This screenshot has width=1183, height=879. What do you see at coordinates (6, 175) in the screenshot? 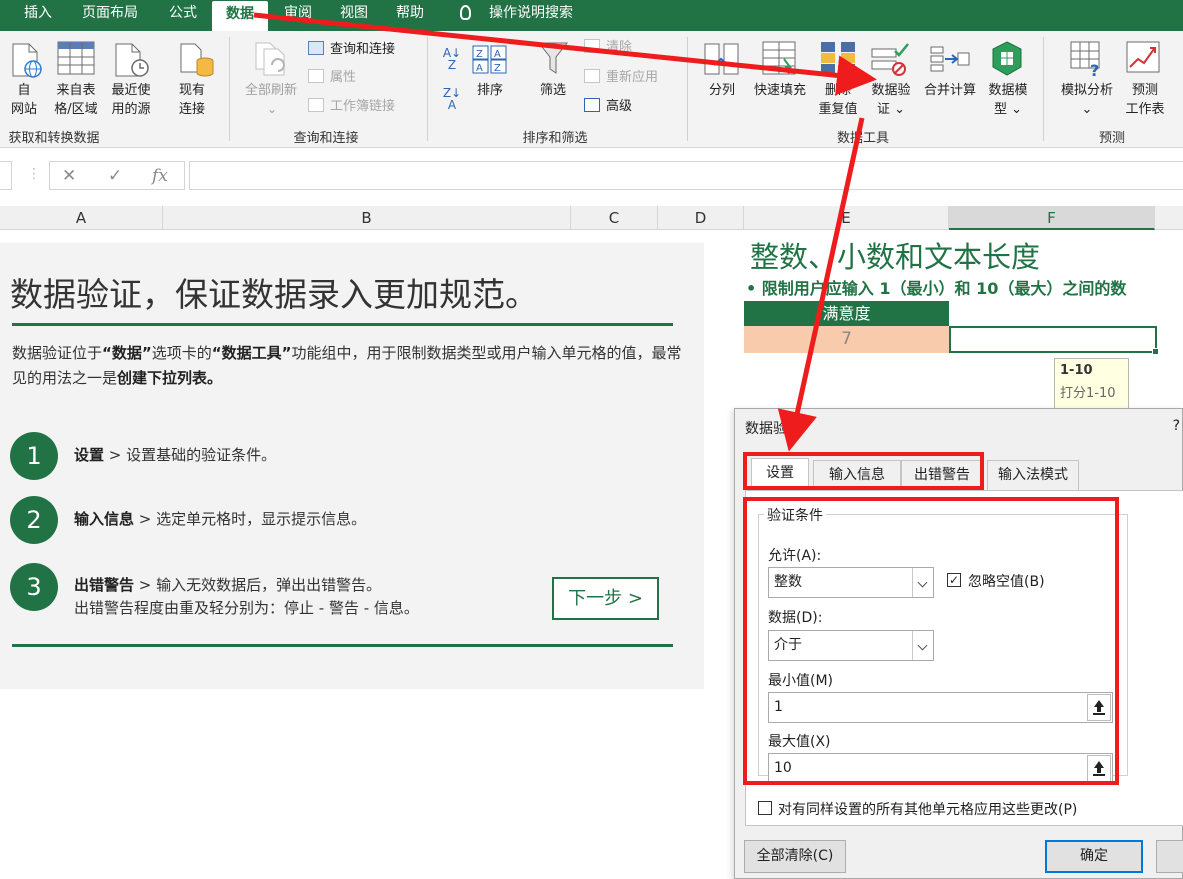
I see `name-box` at bounding box center [6, 175].